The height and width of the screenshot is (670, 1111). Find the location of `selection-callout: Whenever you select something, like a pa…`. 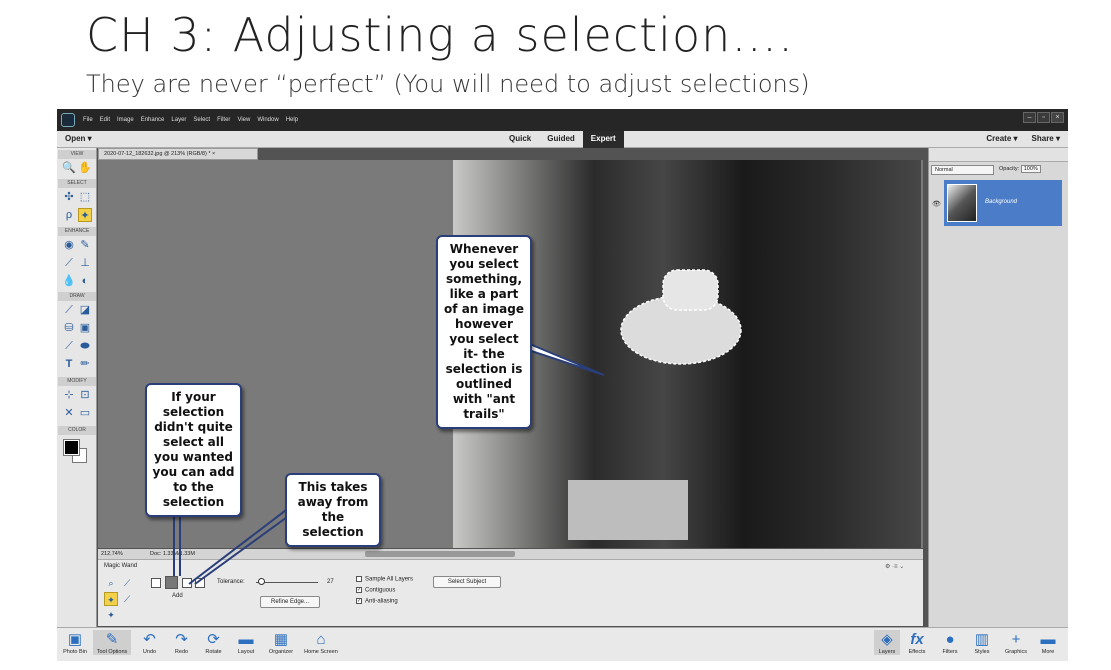

selection-callout: Whenever you select something, like a pa… is located at coordinates (484, 332).